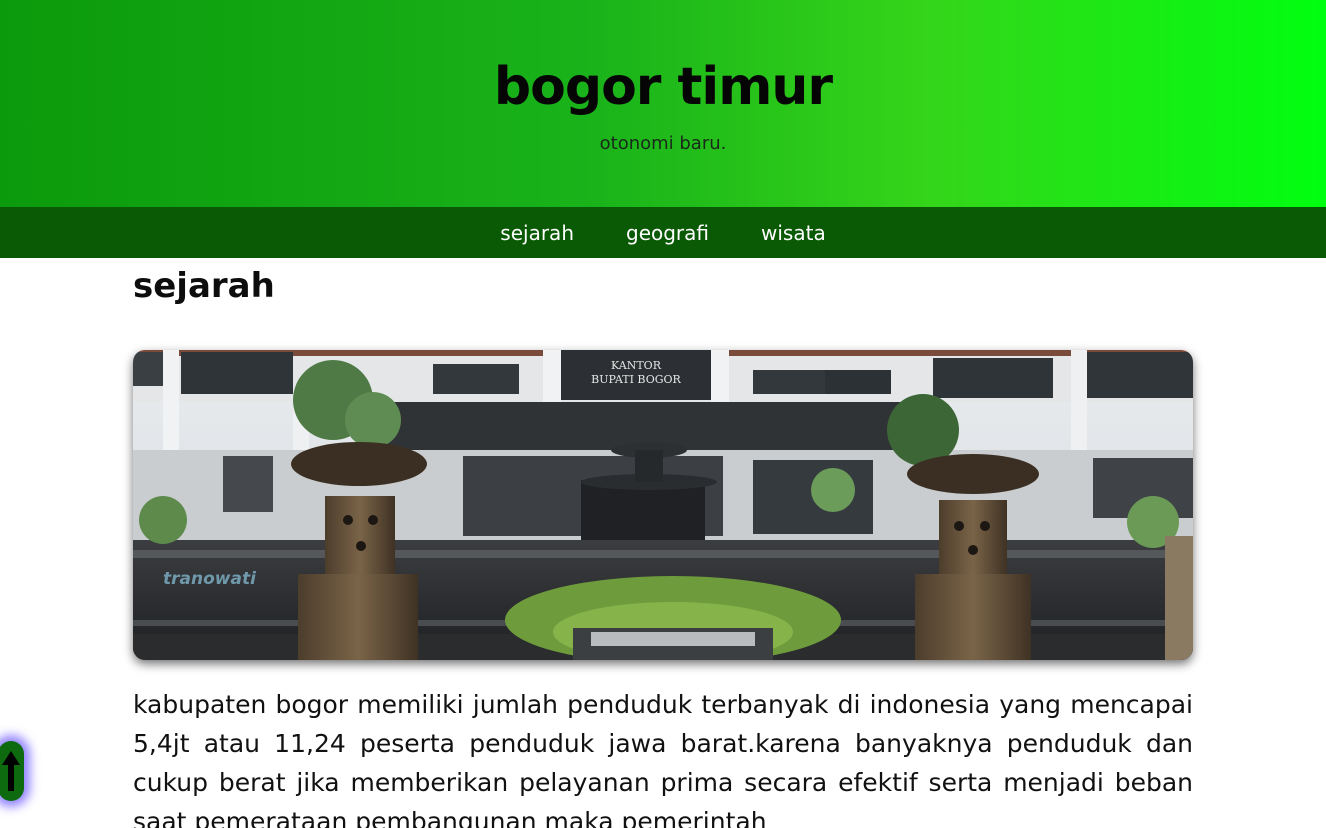 Image resolution: width=1326 pixels, height=828 pixels. I want to click on nav-link-sejarah: sejarah, so click(537, 233).